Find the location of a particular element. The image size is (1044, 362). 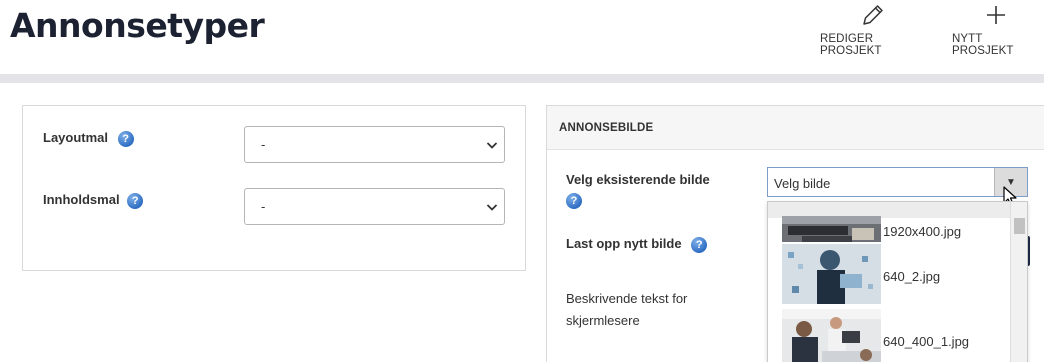

list-item: 1920x400.jpg is located at coordinates (888, 231).